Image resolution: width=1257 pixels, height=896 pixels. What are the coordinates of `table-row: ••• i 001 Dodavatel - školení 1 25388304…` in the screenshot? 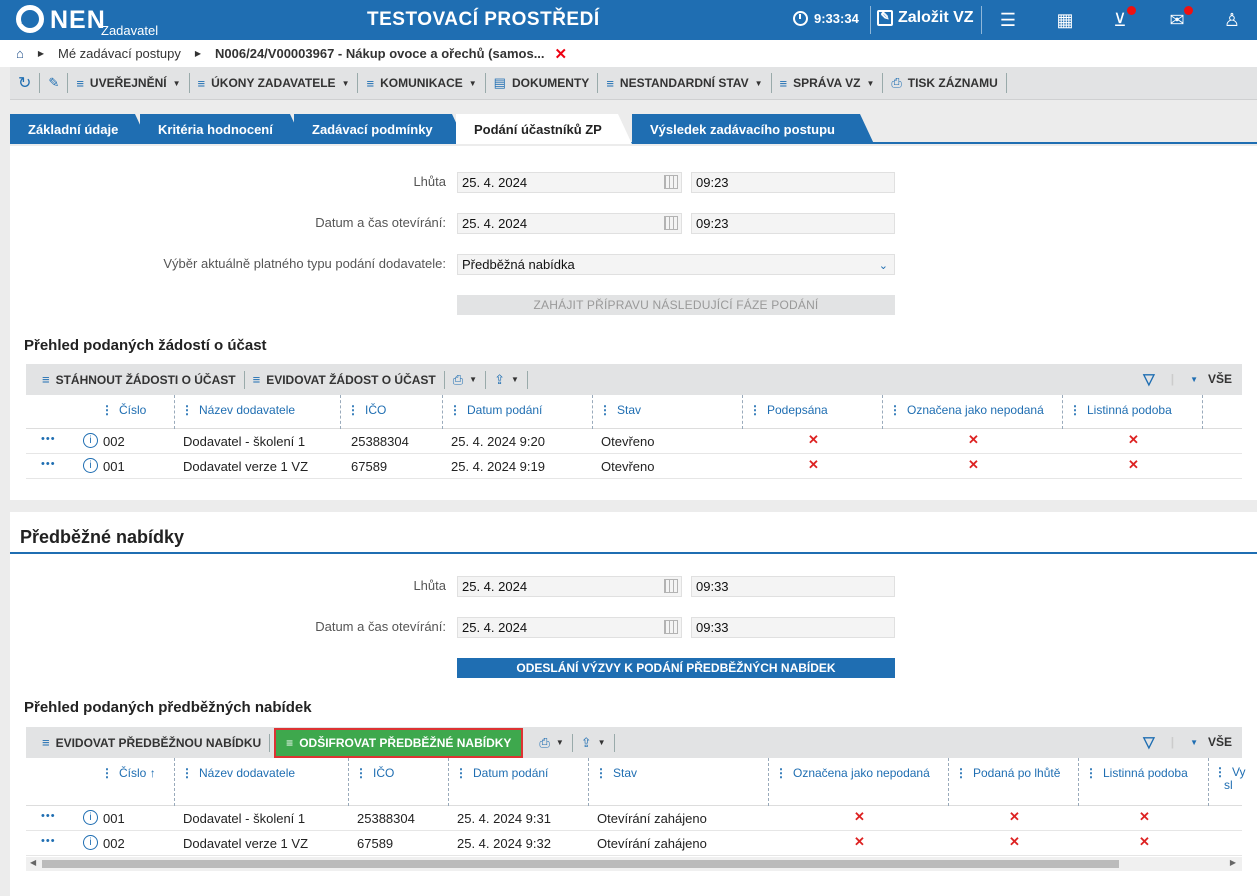 It's located at (634, 818).